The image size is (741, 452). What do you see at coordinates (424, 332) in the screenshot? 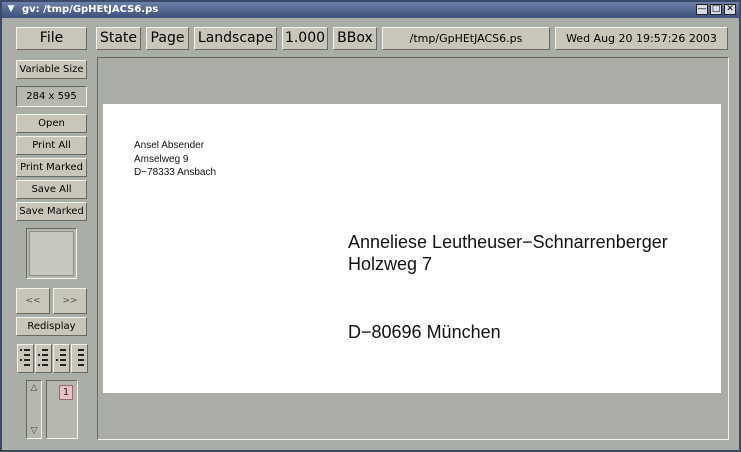
I see `recipient-city: D−80696 München` at bounding box center [424, 332].